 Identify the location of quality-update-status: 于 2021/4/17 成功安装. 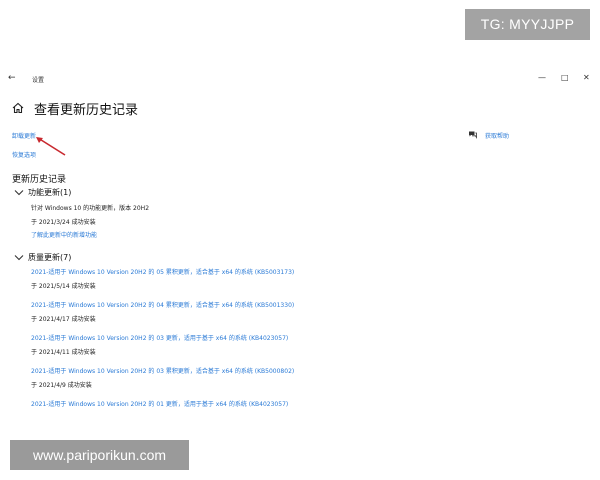
(63, 319).